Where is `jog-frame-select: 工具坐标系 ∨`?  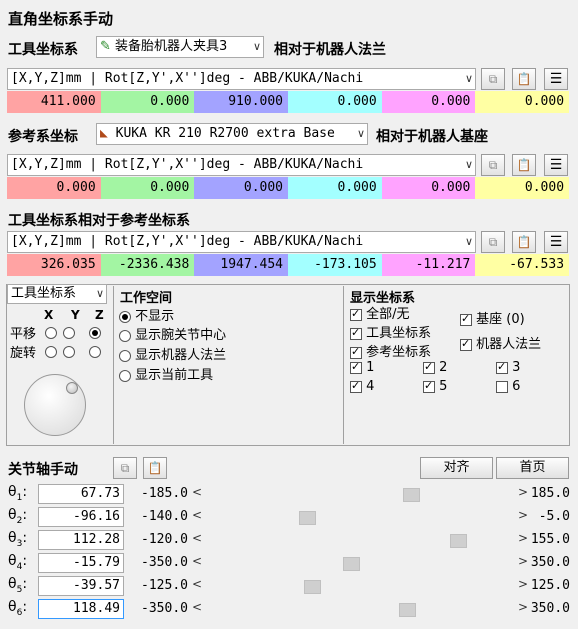 jog-frame-select: 工具坐标系 ∨ is located at coordinates (57, 294).